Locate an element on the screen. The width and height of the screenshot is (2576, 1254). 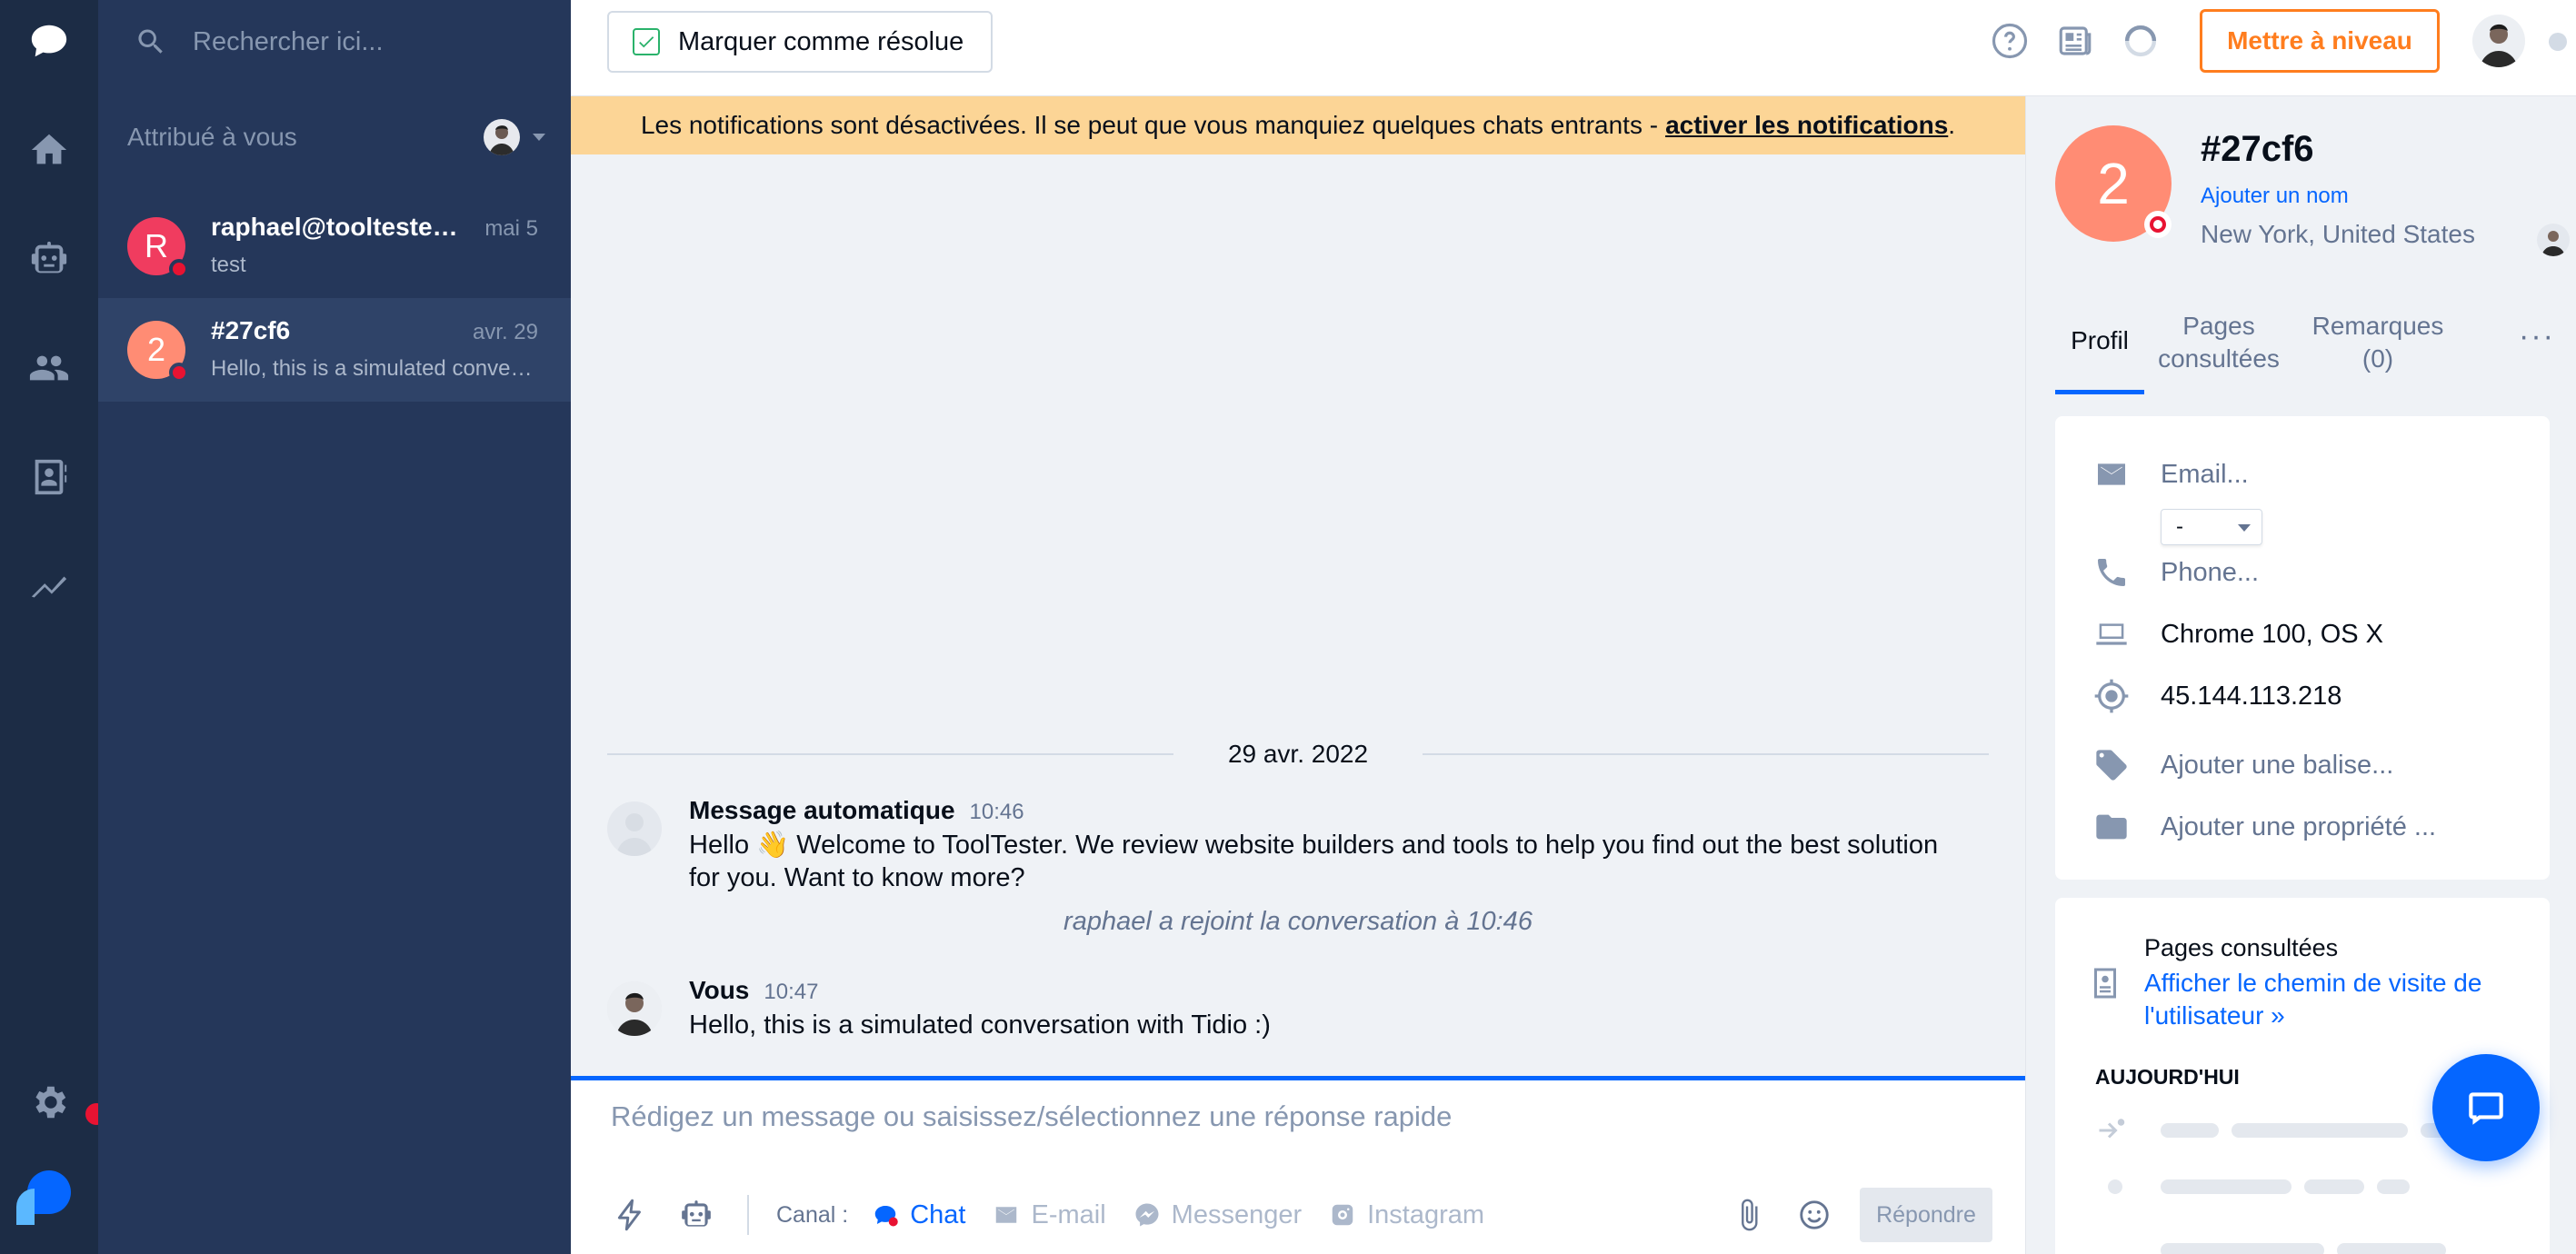
visitor-id: #27cf6 is located at coordinates (2258, 149).